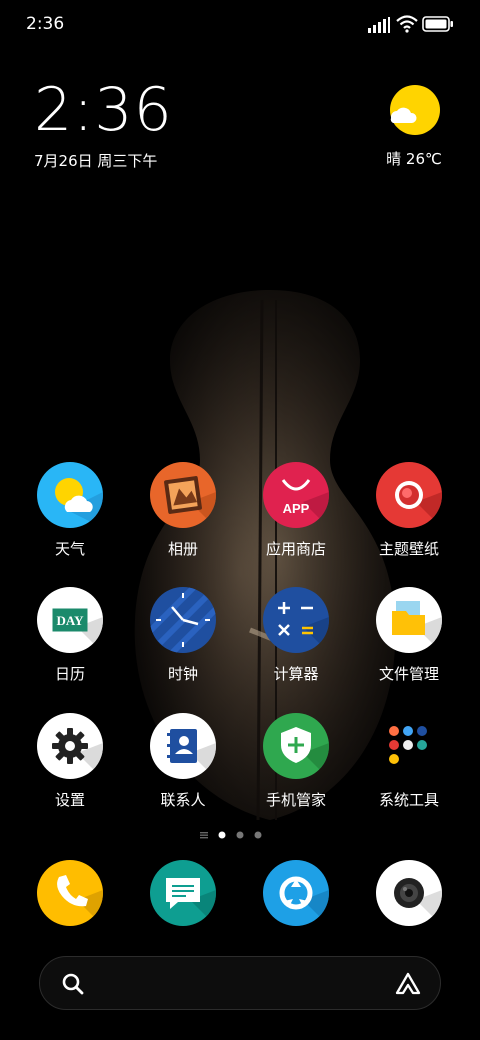 The image size is (480, 1040). I want to click on app-label: 应用商店, so click(295, 549).